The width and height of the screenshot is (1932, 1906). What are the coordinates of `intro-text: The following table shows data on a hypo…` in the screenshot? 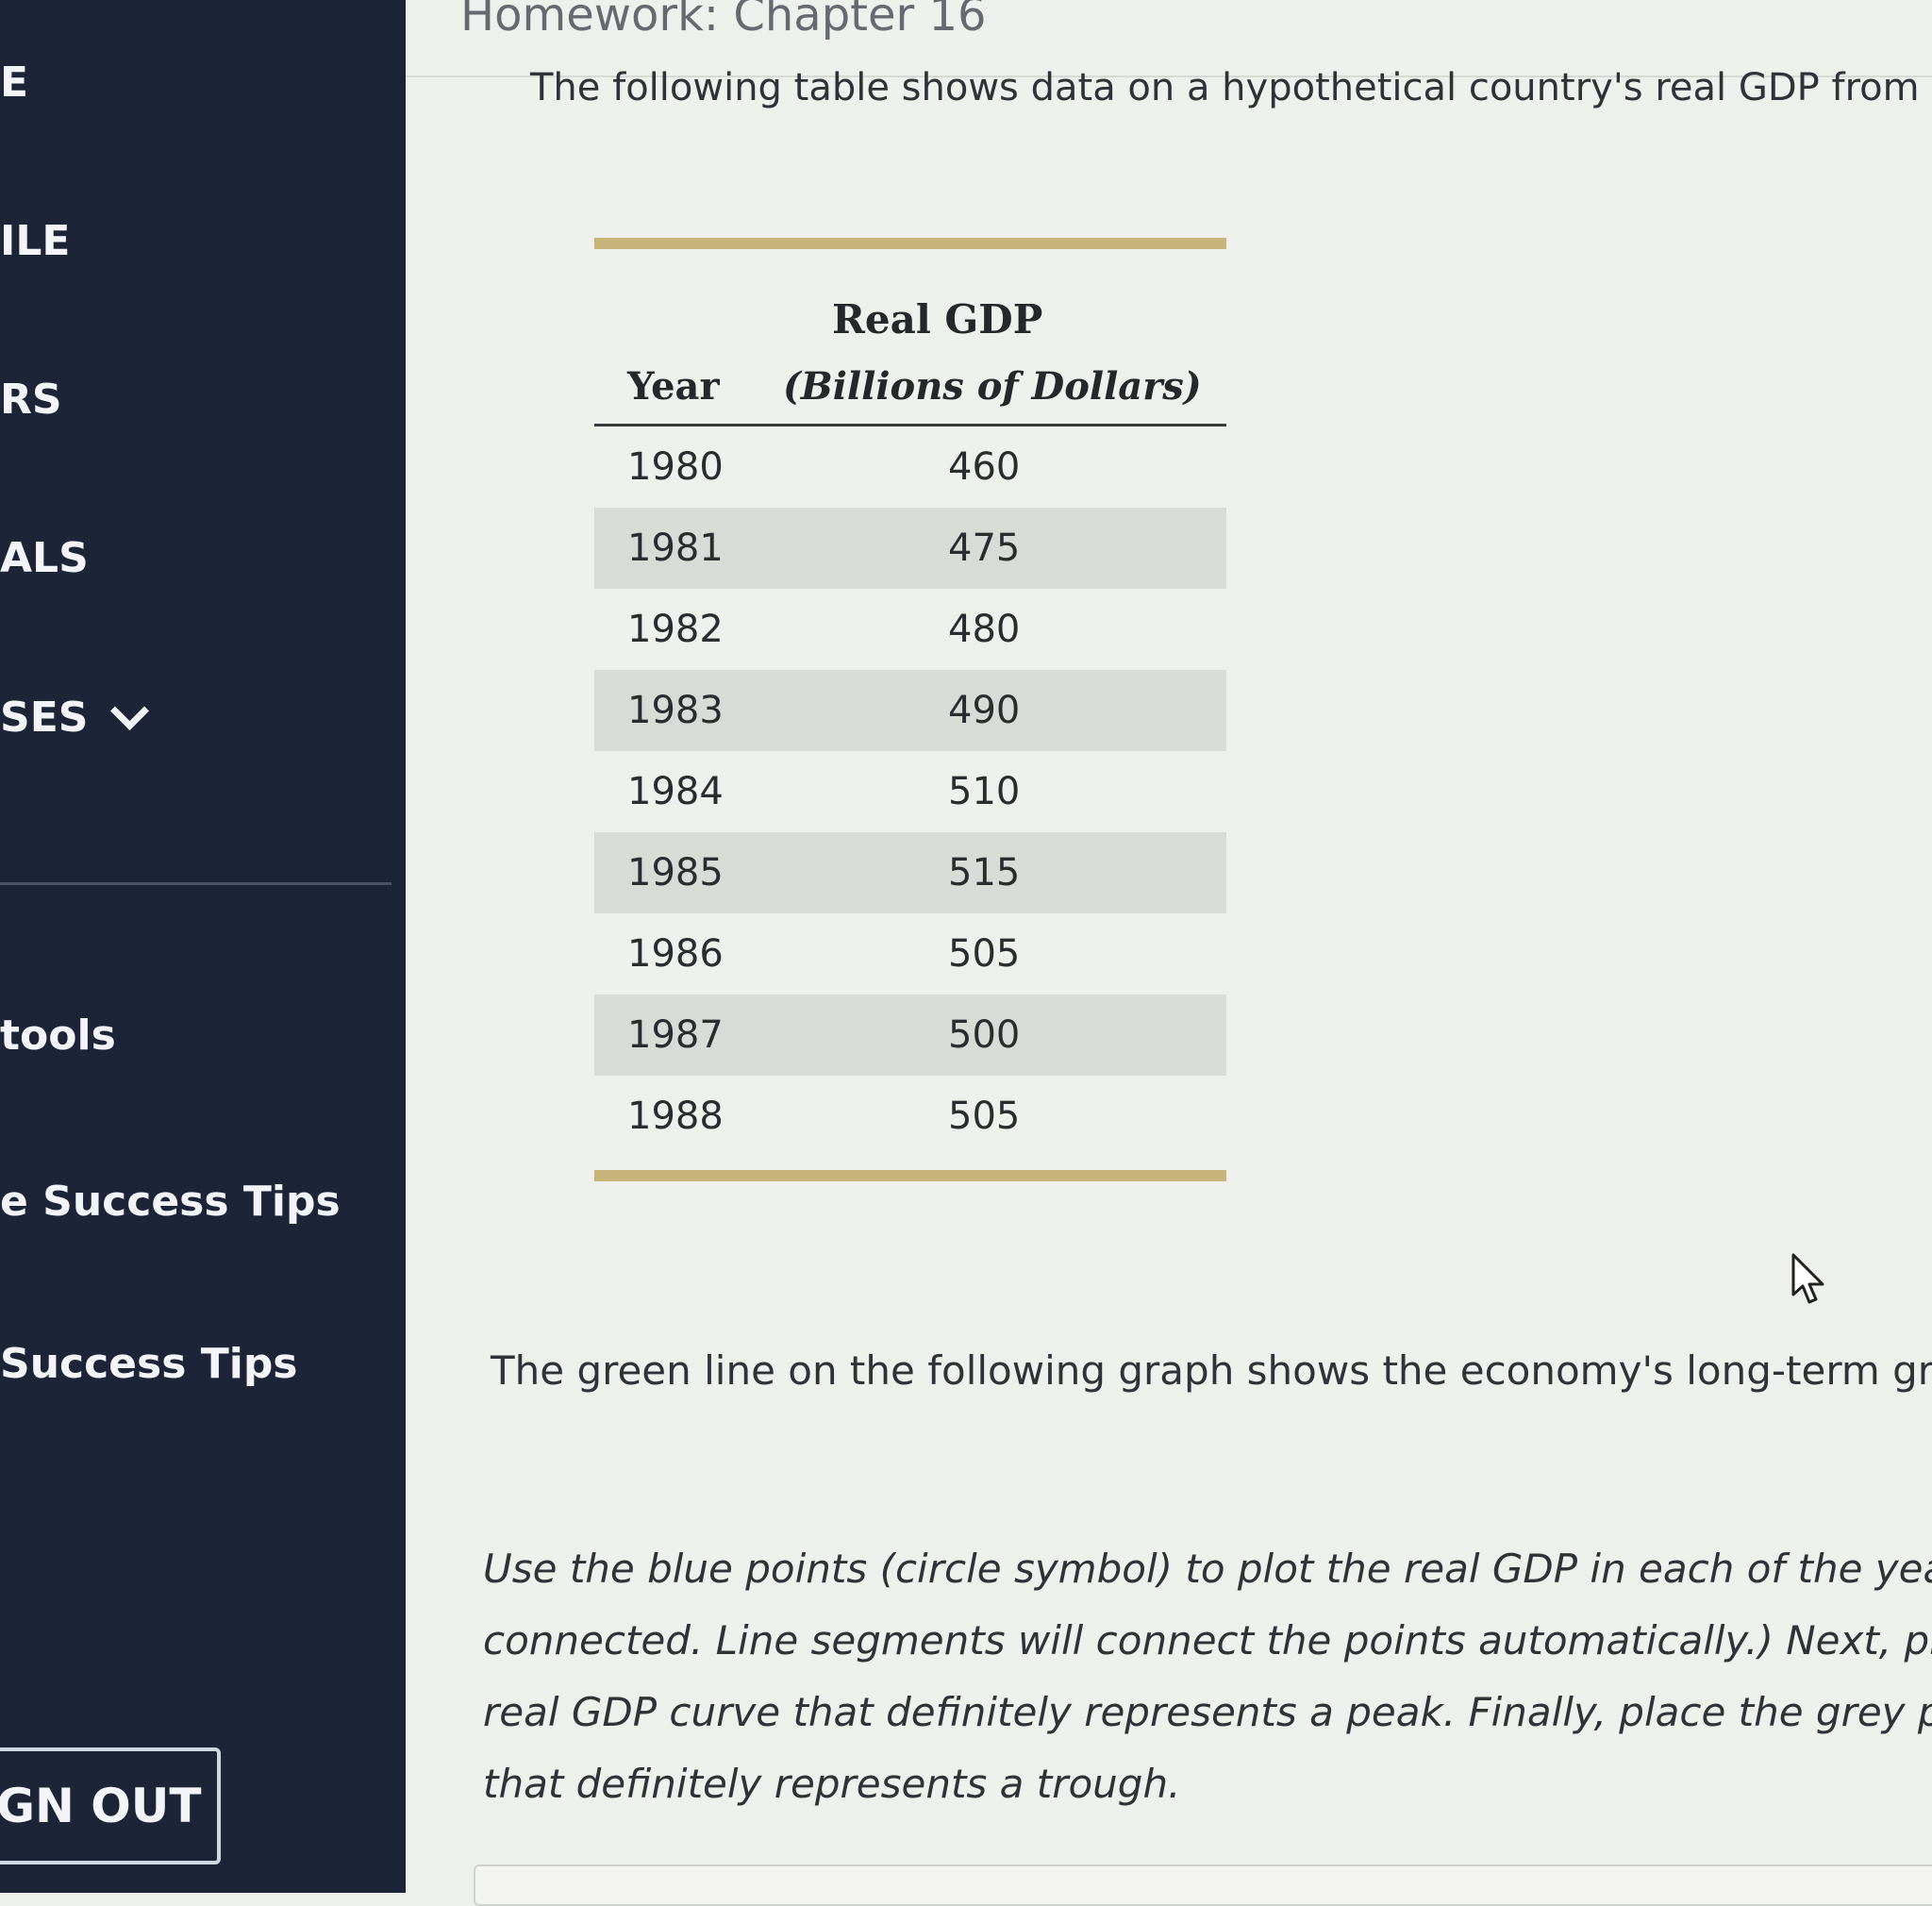 It's located at (1225, 87).